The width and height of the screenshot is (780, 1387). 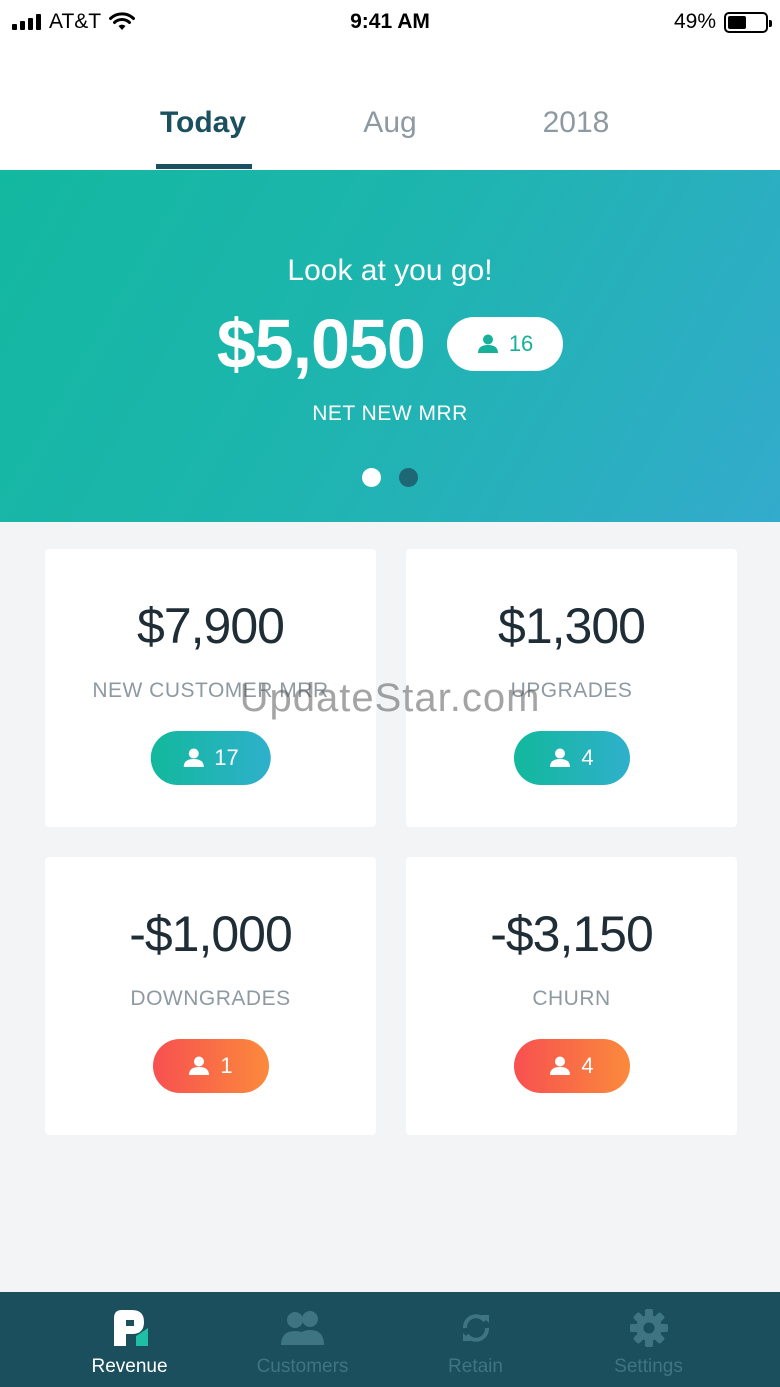 I want to click on battery-icon, so click(x=748, y=22).